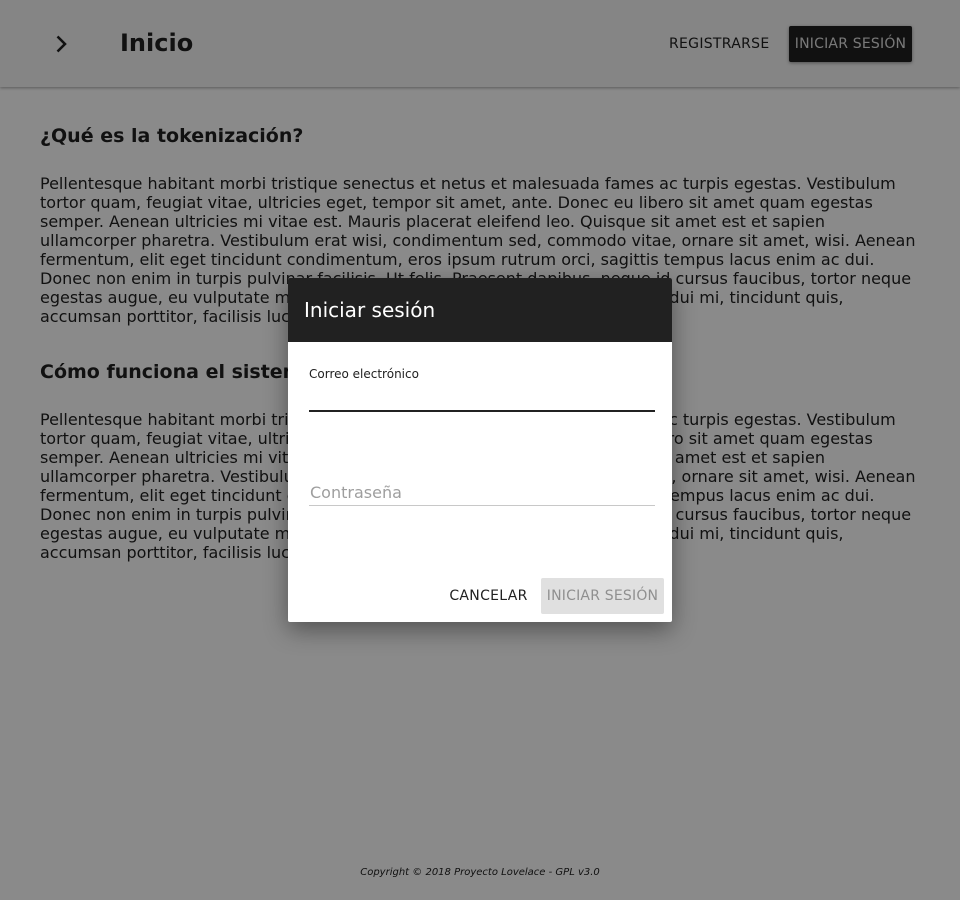 The image size is (960, 900). I want to click on password-input, so click(482, 490).